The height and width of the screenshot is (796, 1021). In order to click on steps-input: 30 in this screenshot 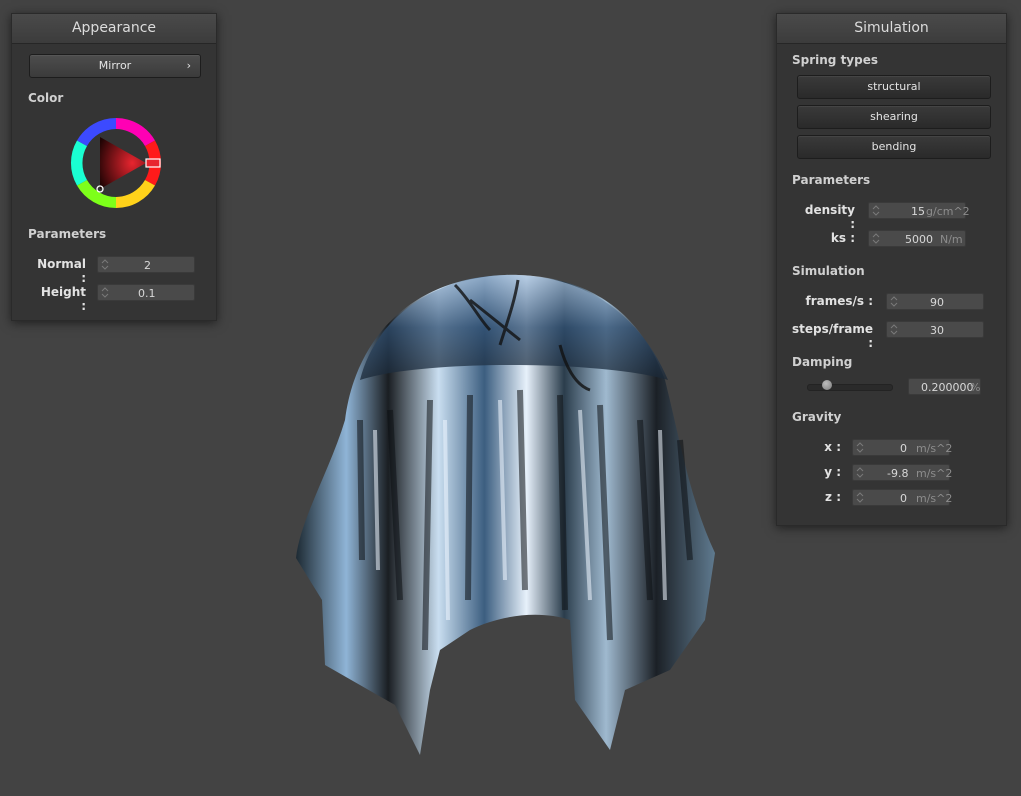, I will do `click(935, 329)`.